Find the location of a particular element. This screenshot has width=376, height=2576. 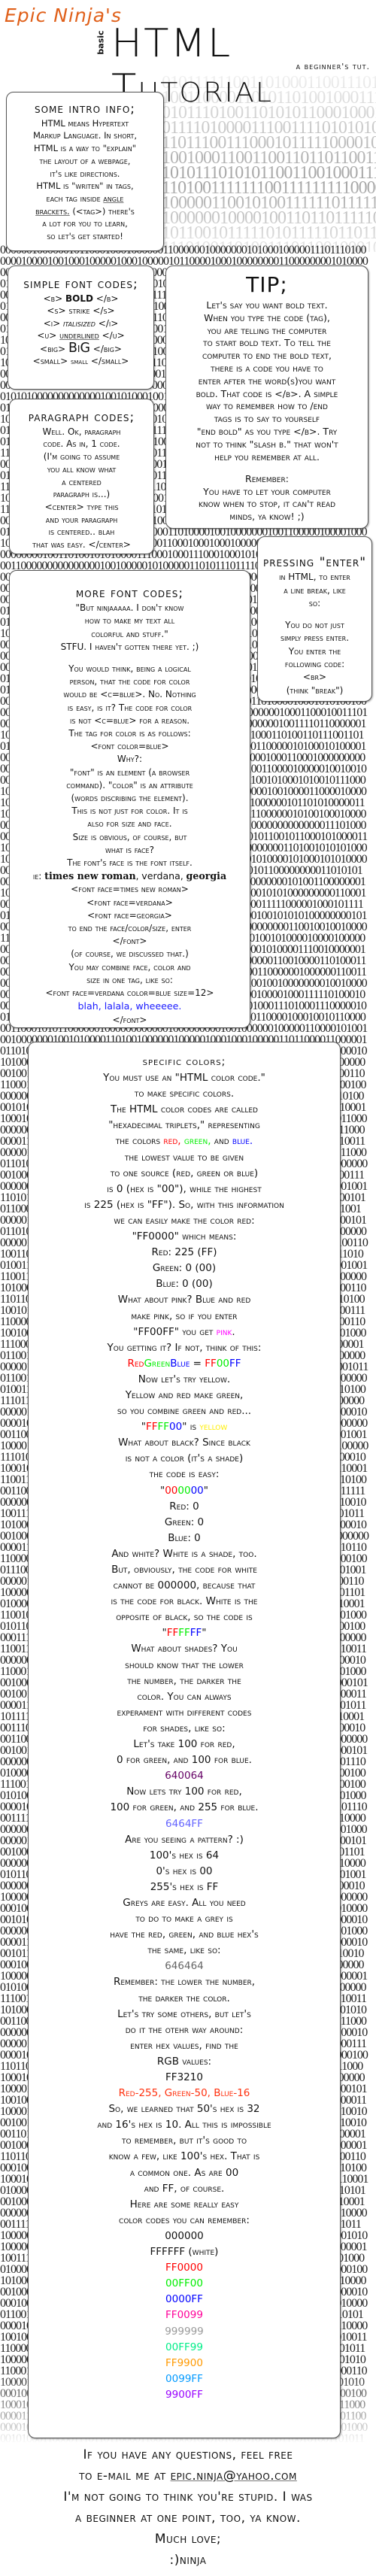

text-segment: " is is located at coordinates (191, 1427).